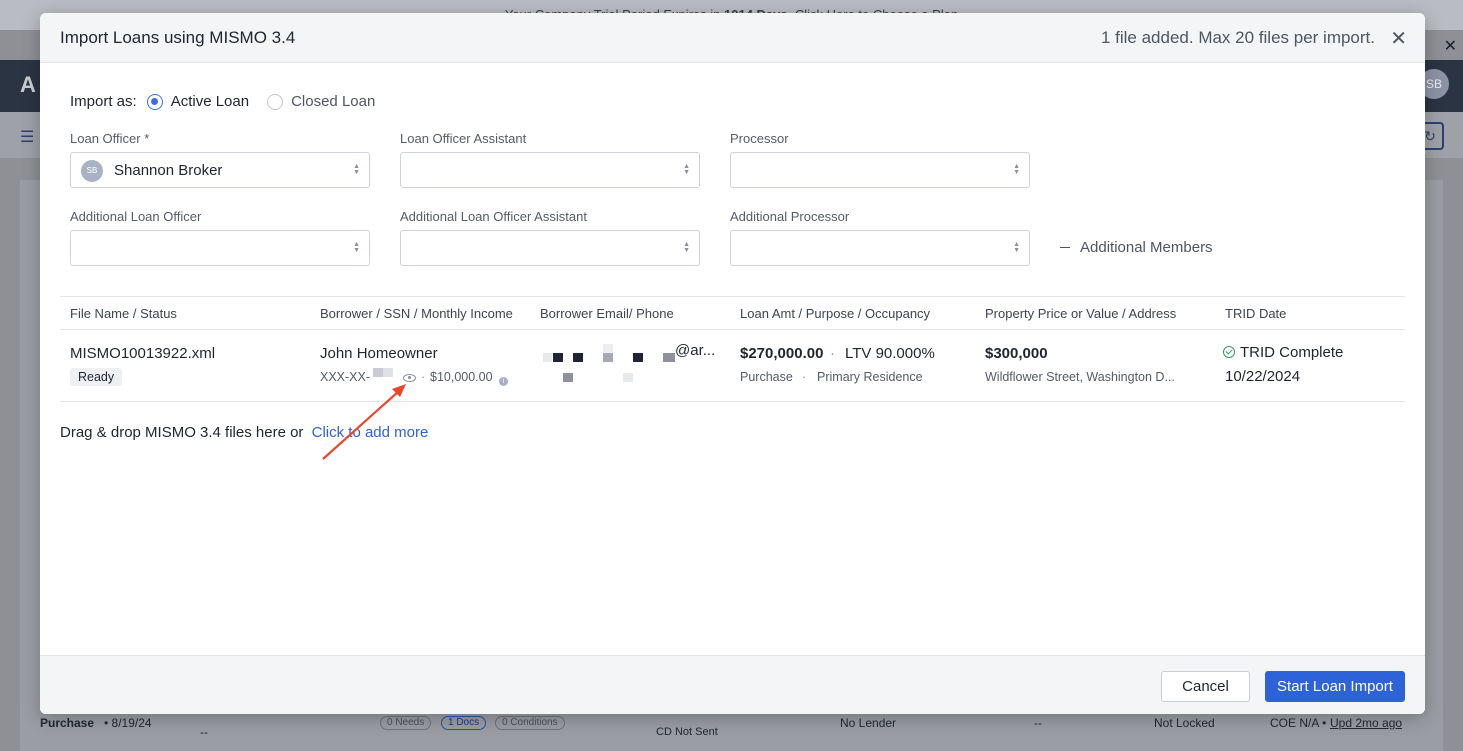 The image size is (1463, 751). What do you see at coordinates (345, 377) in the screenshot?
I see `ssn-masked: XXX-XX-` at bounding box center [345, 377].